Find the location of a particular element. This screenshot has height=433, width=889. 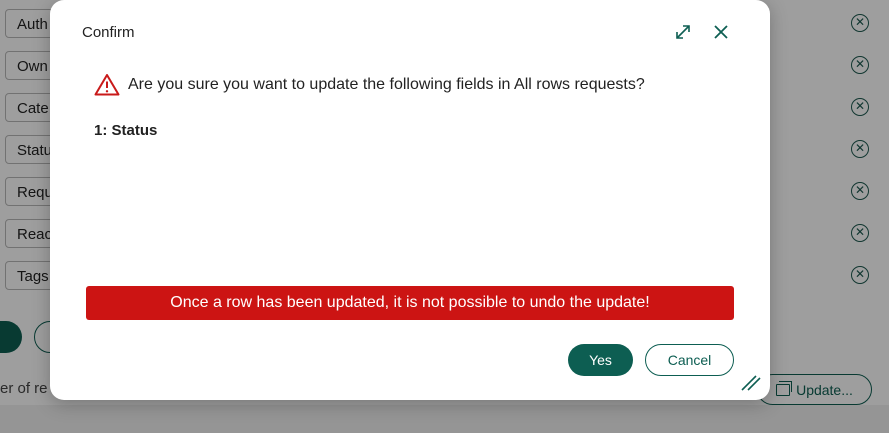

warning-triangle-icon is located at coordinates (107, 84).